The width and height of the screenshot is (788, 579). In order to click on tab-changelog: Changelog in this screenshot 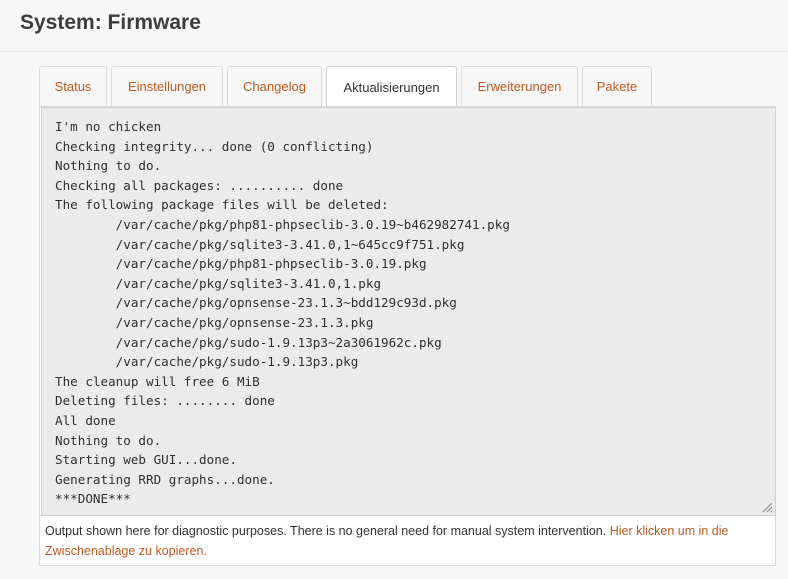, I will do `click(274, 86)`.